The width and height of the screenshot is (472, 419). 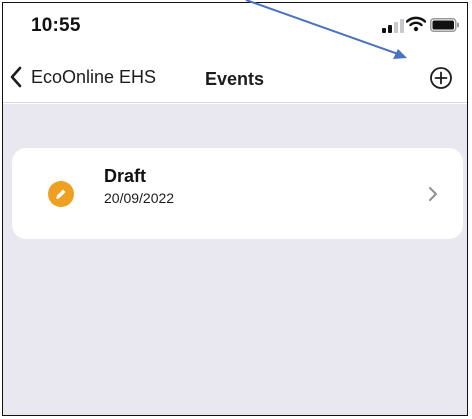 I want to click on wifi-icon, so click(x=416, y=24).